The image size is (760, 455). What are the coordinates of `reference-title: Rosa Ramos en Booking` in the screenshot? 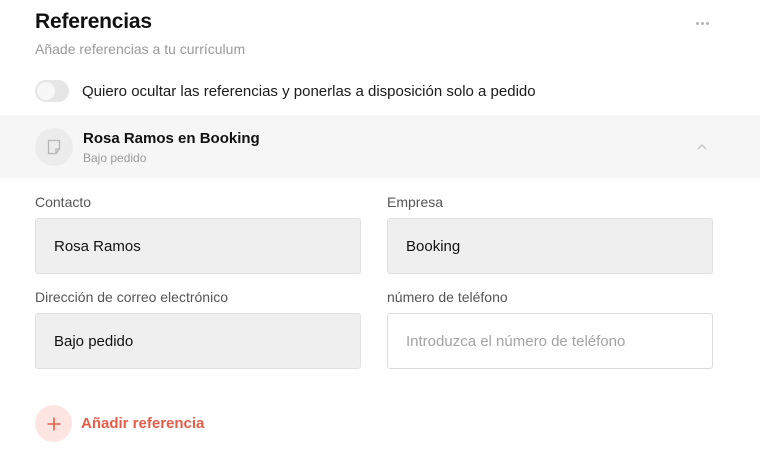 It's located at (171, 138).